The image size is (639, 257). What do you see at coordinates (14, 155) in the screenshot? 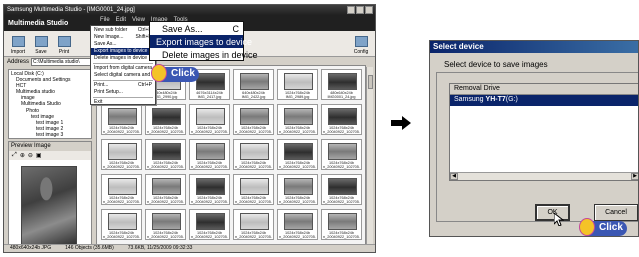
I see `fit-icon: ⤢` at bounding box center [14, 155].